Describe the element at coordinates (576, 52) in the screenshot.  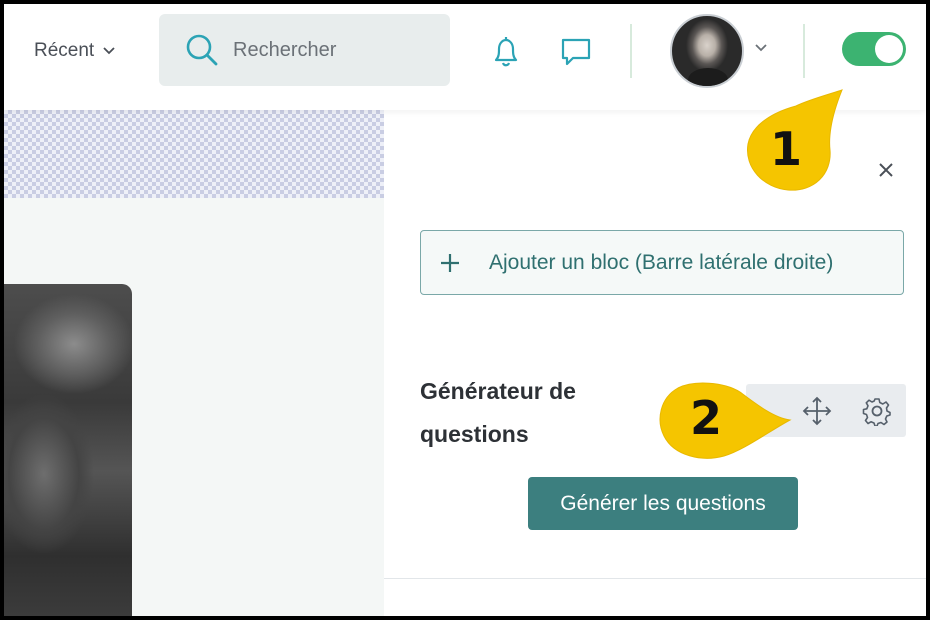
I see `messages-chat-bubble-icon` at that location.